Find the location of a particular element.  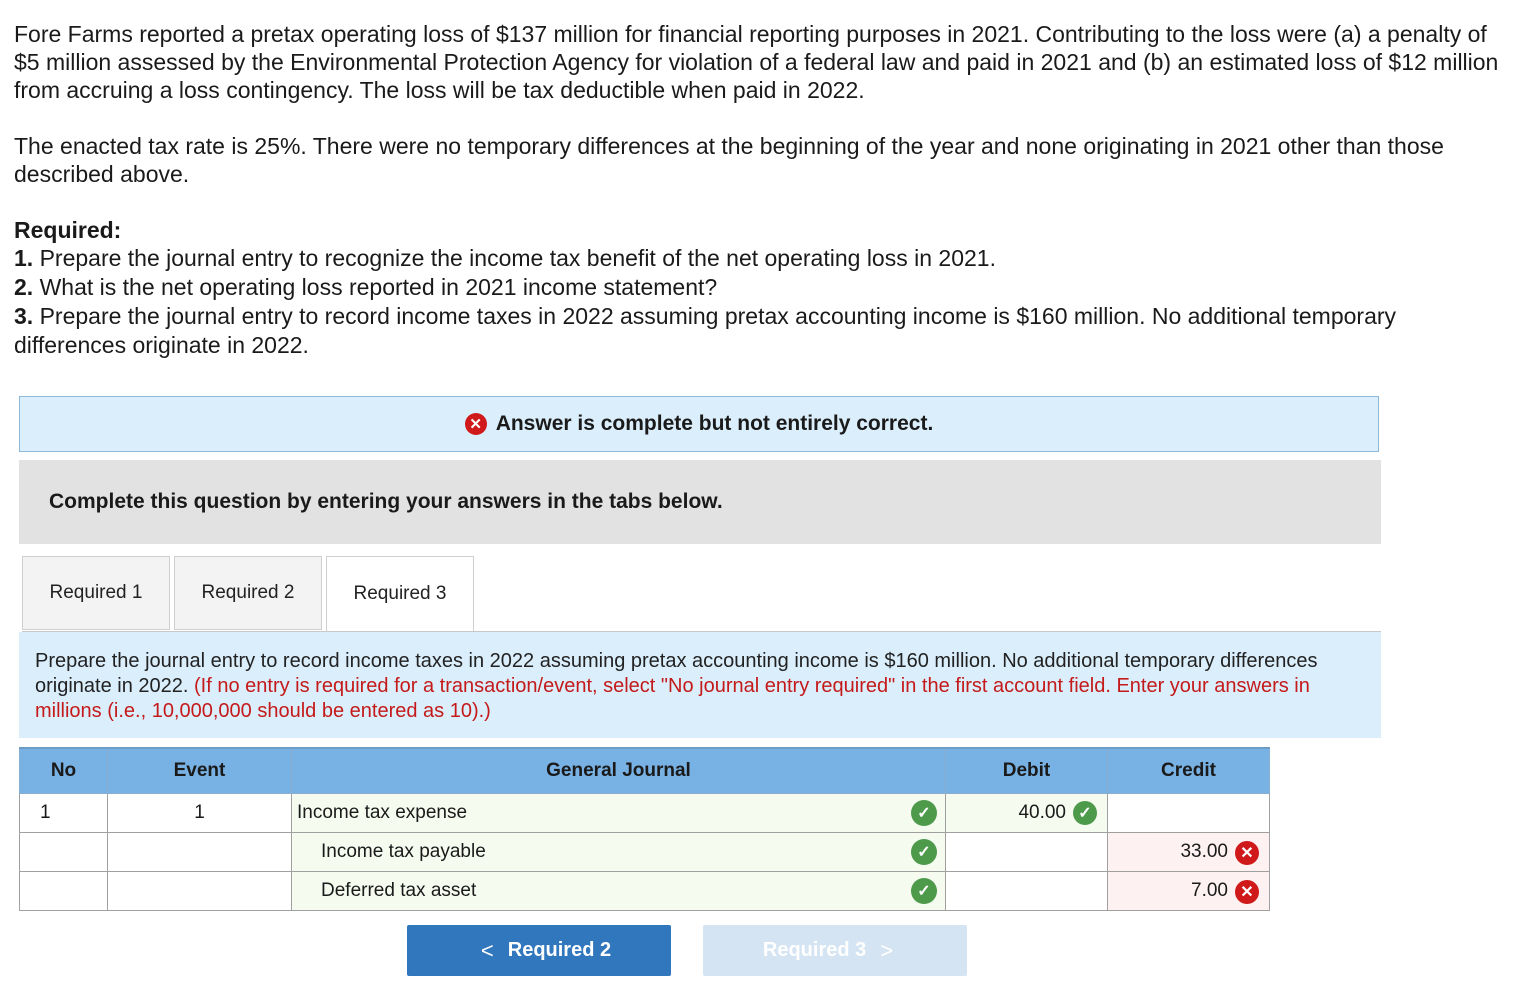

debit-field: 40.00 ✓ is located at coordinates (1026, 813).